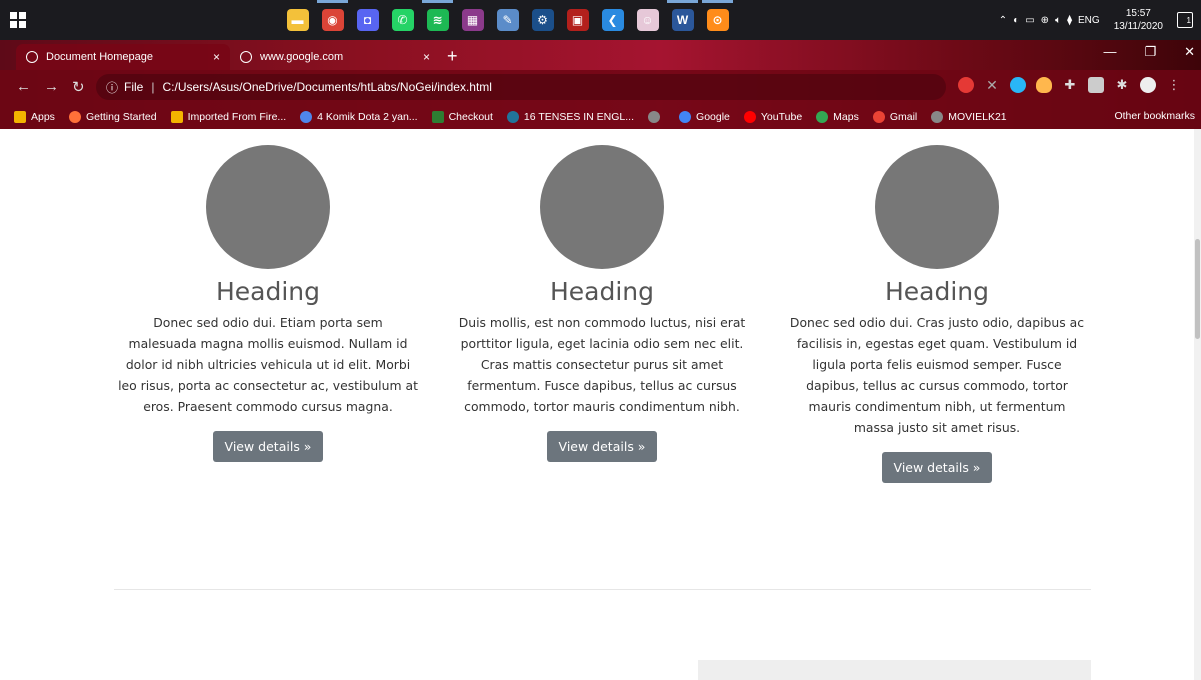 The height and width of the screenshot is (680, 1201). I want to click on taskbar-app: ✆, so click(402, 20).